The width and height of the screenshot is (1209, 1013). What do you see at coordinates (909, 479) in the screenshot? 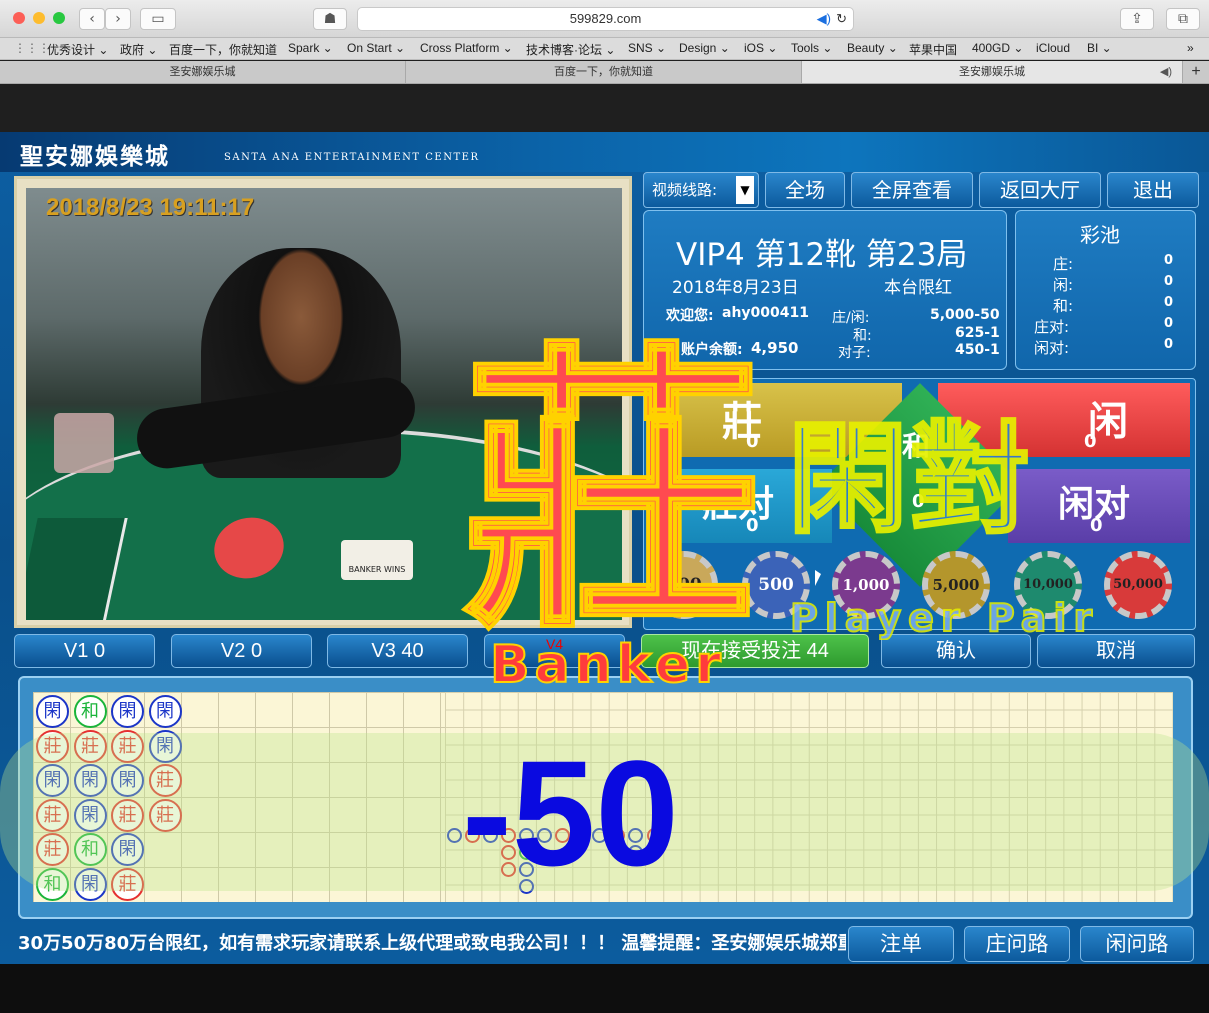
I see `result-player-pair-char: 閑對` at bounding box center [909, 479].